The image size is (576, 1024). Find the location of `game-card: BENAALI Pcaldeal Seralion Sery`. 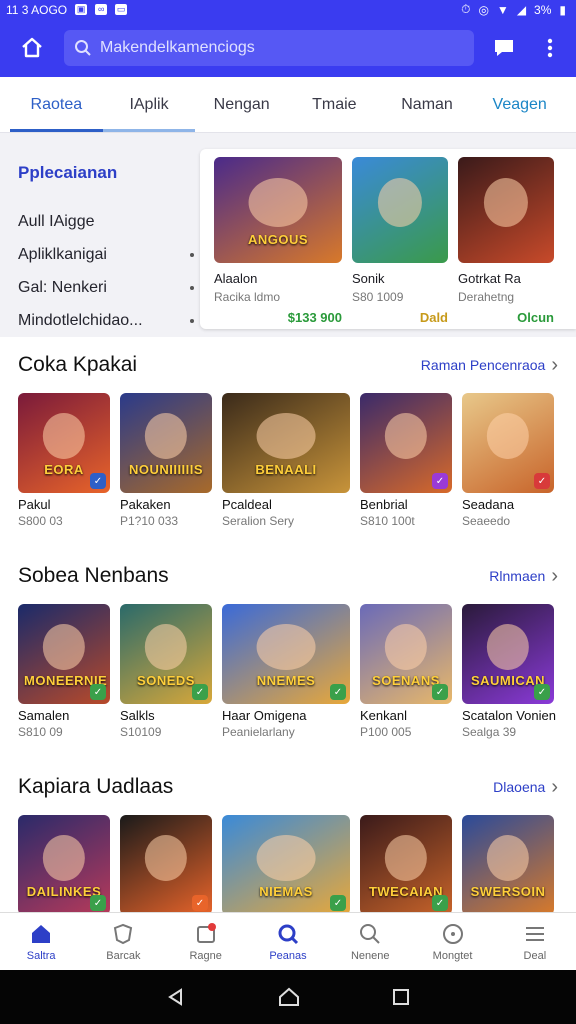

game-card: BENAALI Pcaldeal Seralion Sery is located at coordinates (286, 460).